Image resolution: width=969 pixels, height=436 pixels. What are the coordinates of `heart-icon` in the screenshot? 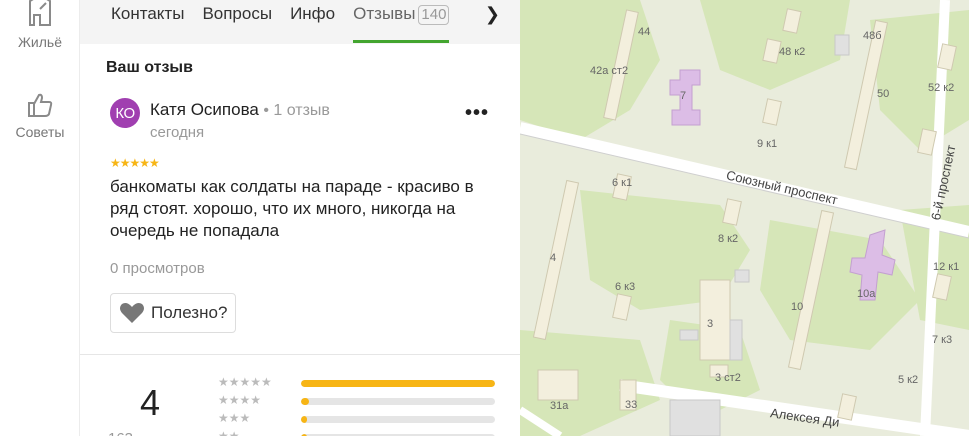 It's located at (132, 313).